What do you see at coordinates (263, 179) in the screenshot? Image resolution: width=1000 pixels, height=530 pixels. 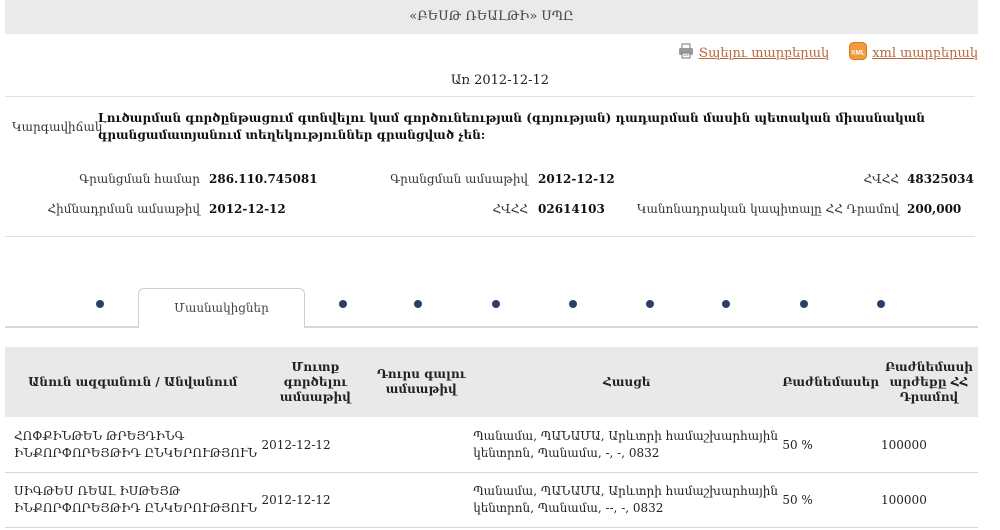 I see `reg-number-value: 286.110.745081` at bounding box center [263, 179].